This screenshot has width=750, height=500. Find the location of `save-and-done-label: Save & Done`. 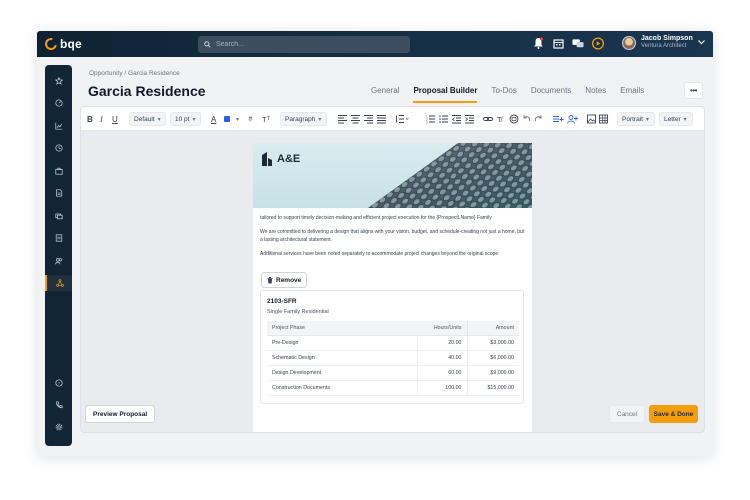

save-and-done-label: Save & Done is located at coordinates (673, 414).